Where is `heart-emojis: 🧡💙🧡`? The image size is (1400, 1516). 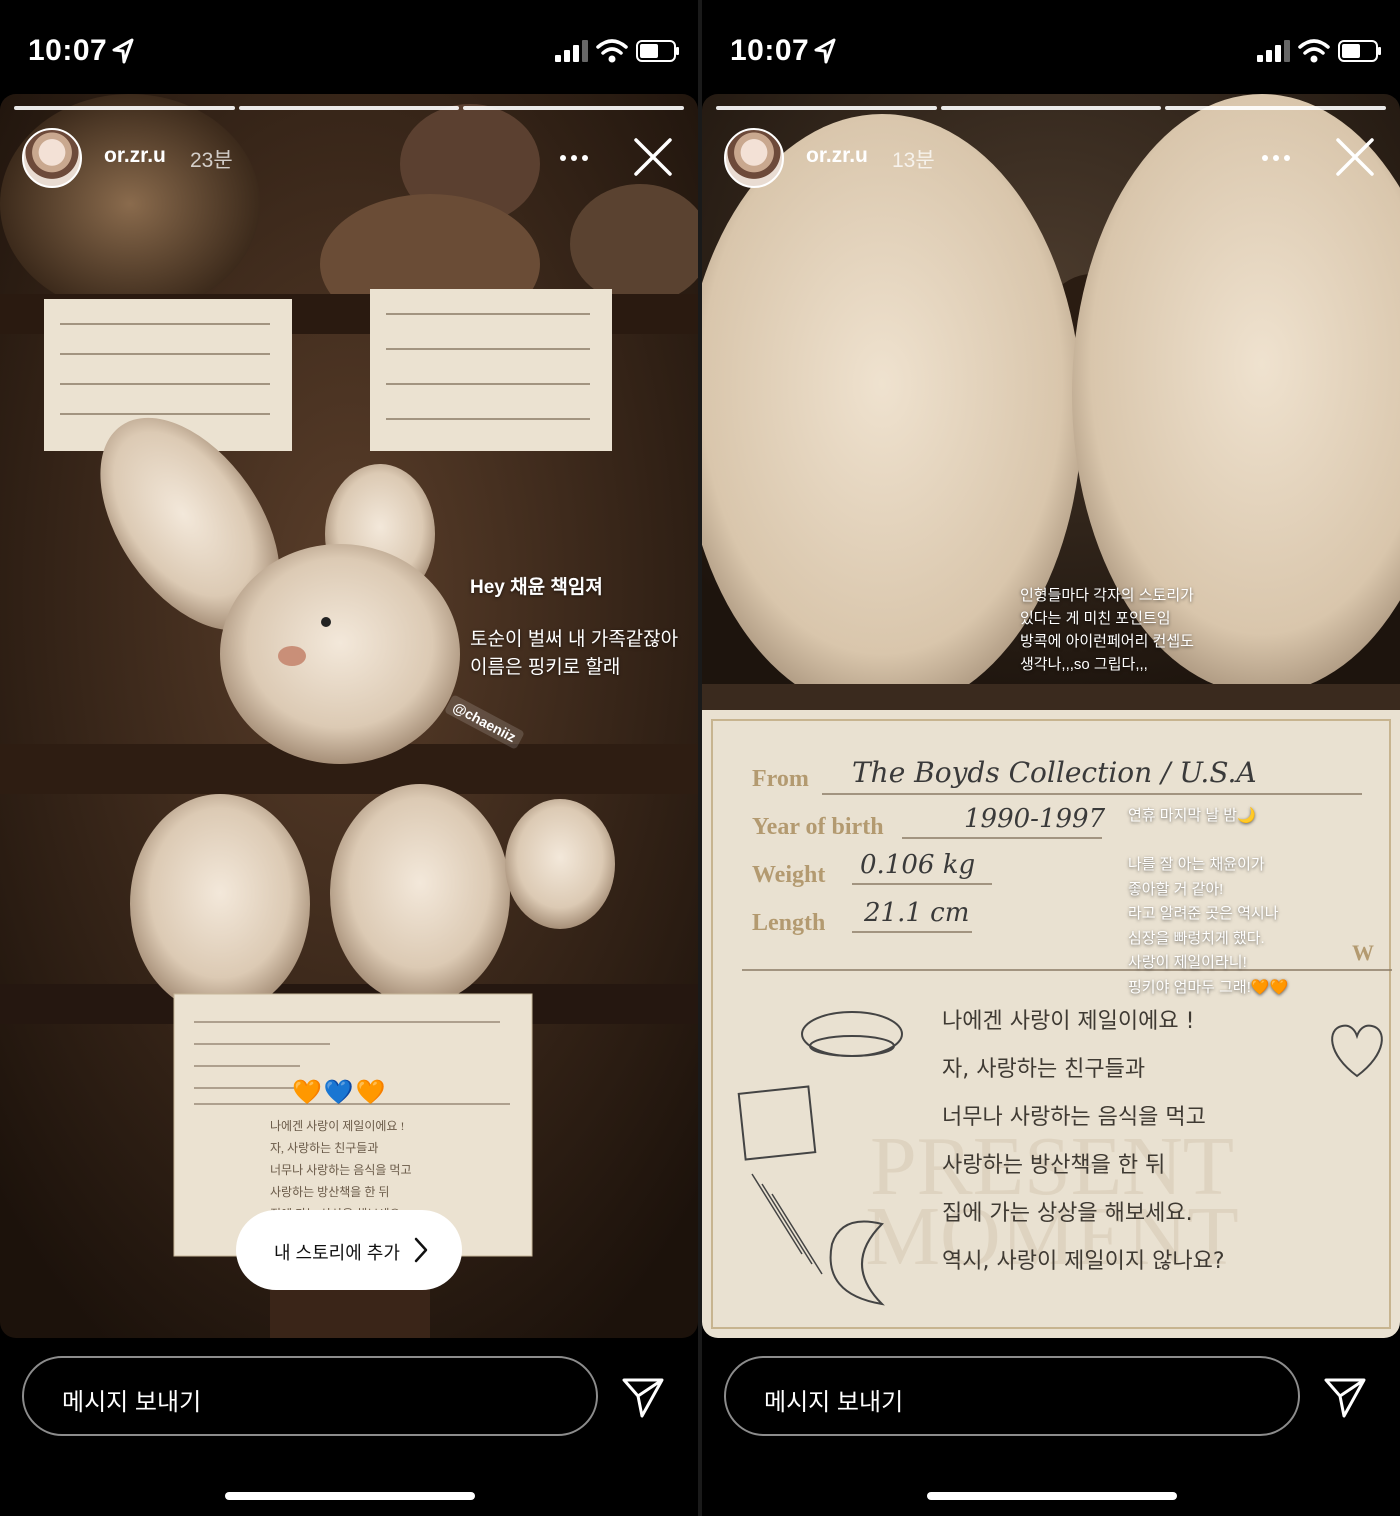
heart-emojis: 🧡💙🧡 is located at coordinates (340, 1092).